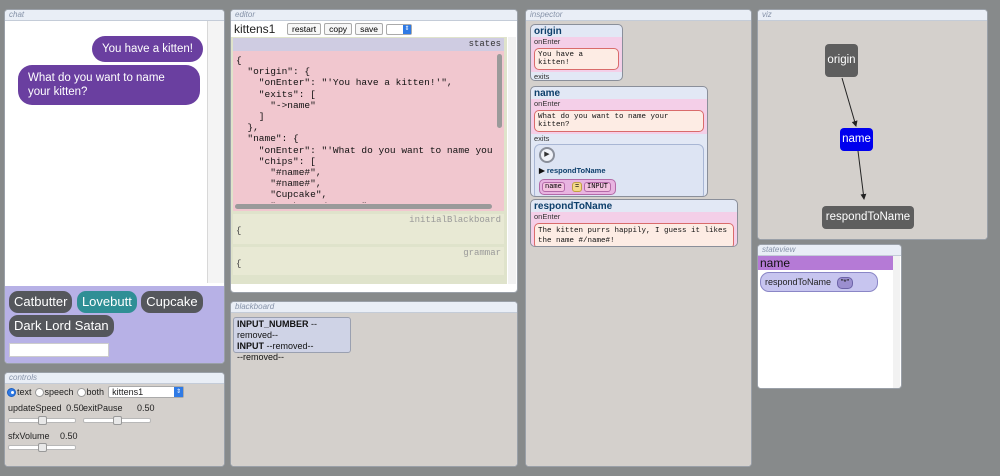 The height and width of the screenshot is (476, 1000). What do you see at coordinates (829, 250) in the screenshot?
I see `stateview-panel-title: stateview` at bounding box center [829, 250].